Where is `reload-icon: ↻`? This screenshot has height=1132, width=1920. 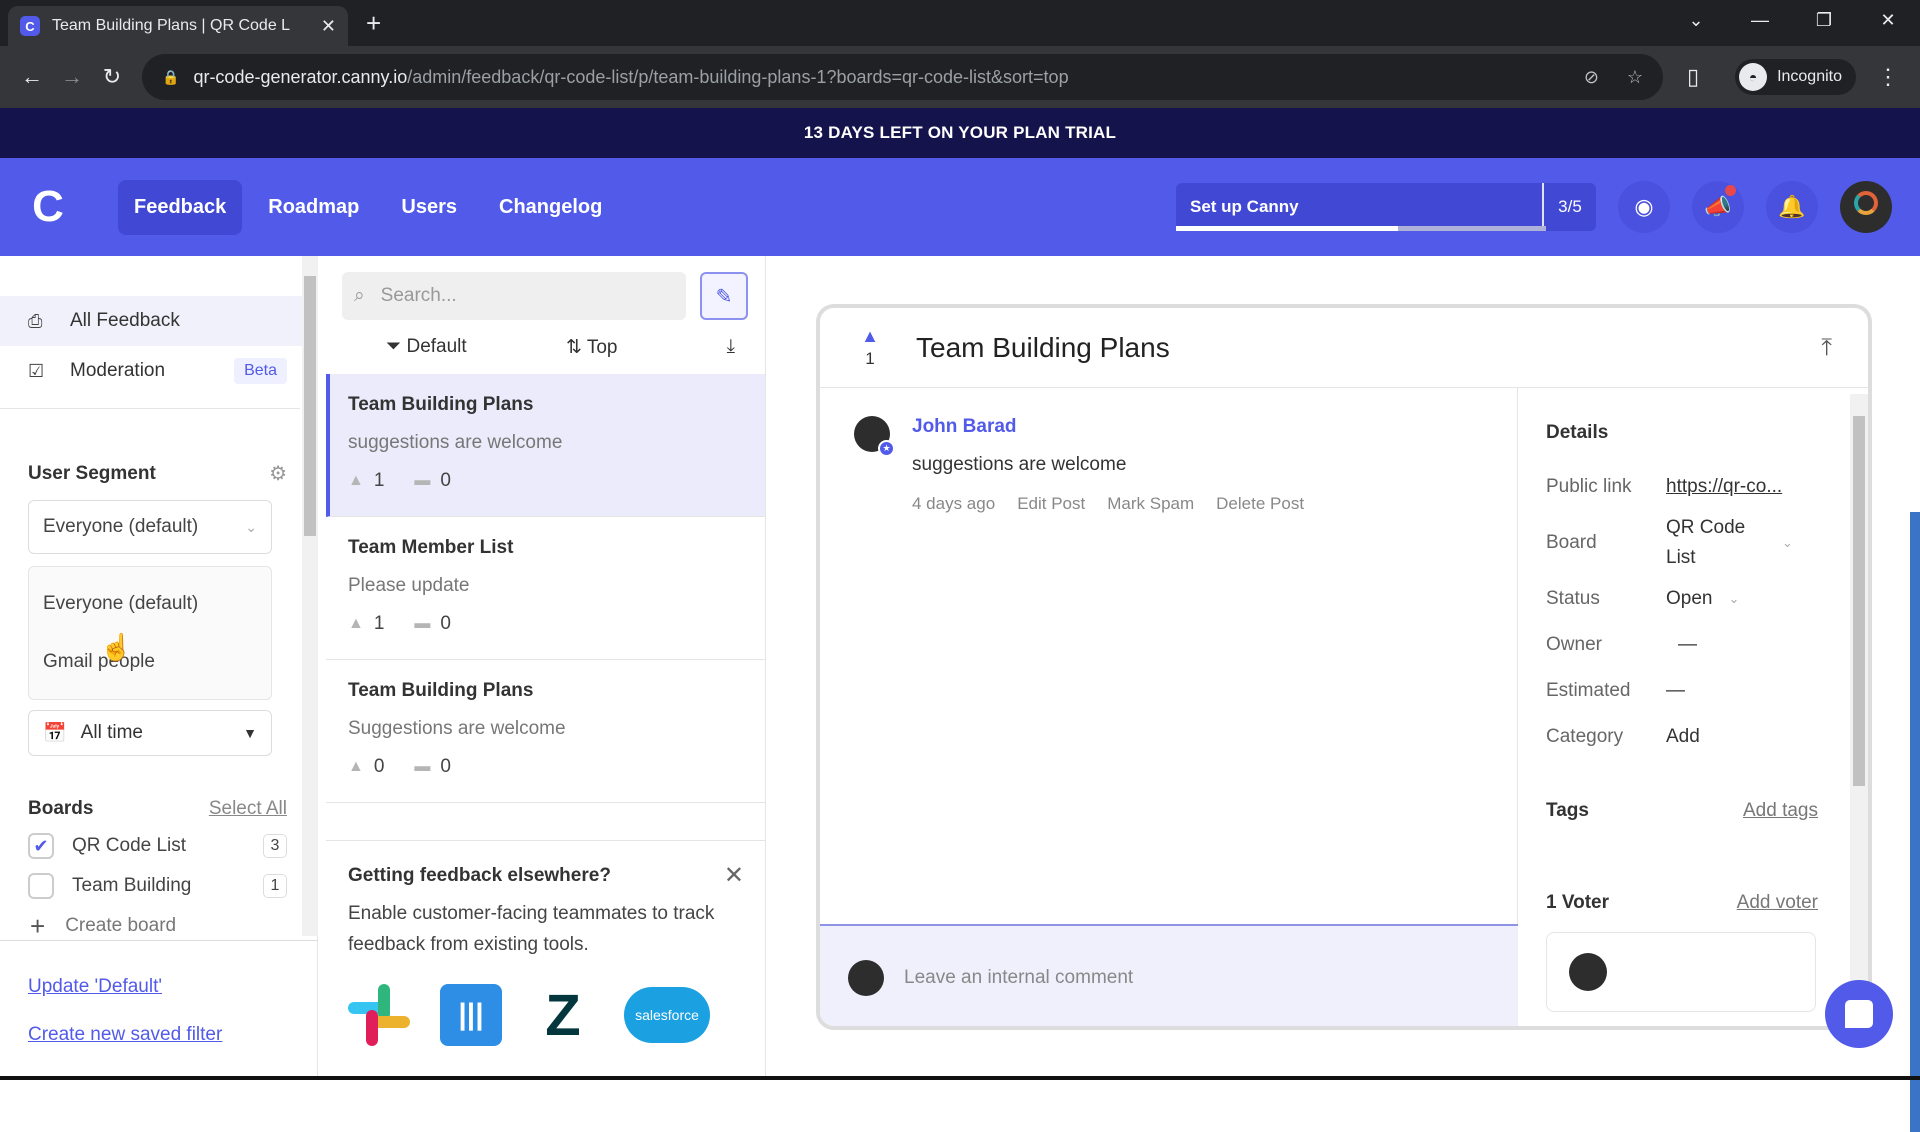 reload-icon: ↻ is located at coordinates (112, 77).